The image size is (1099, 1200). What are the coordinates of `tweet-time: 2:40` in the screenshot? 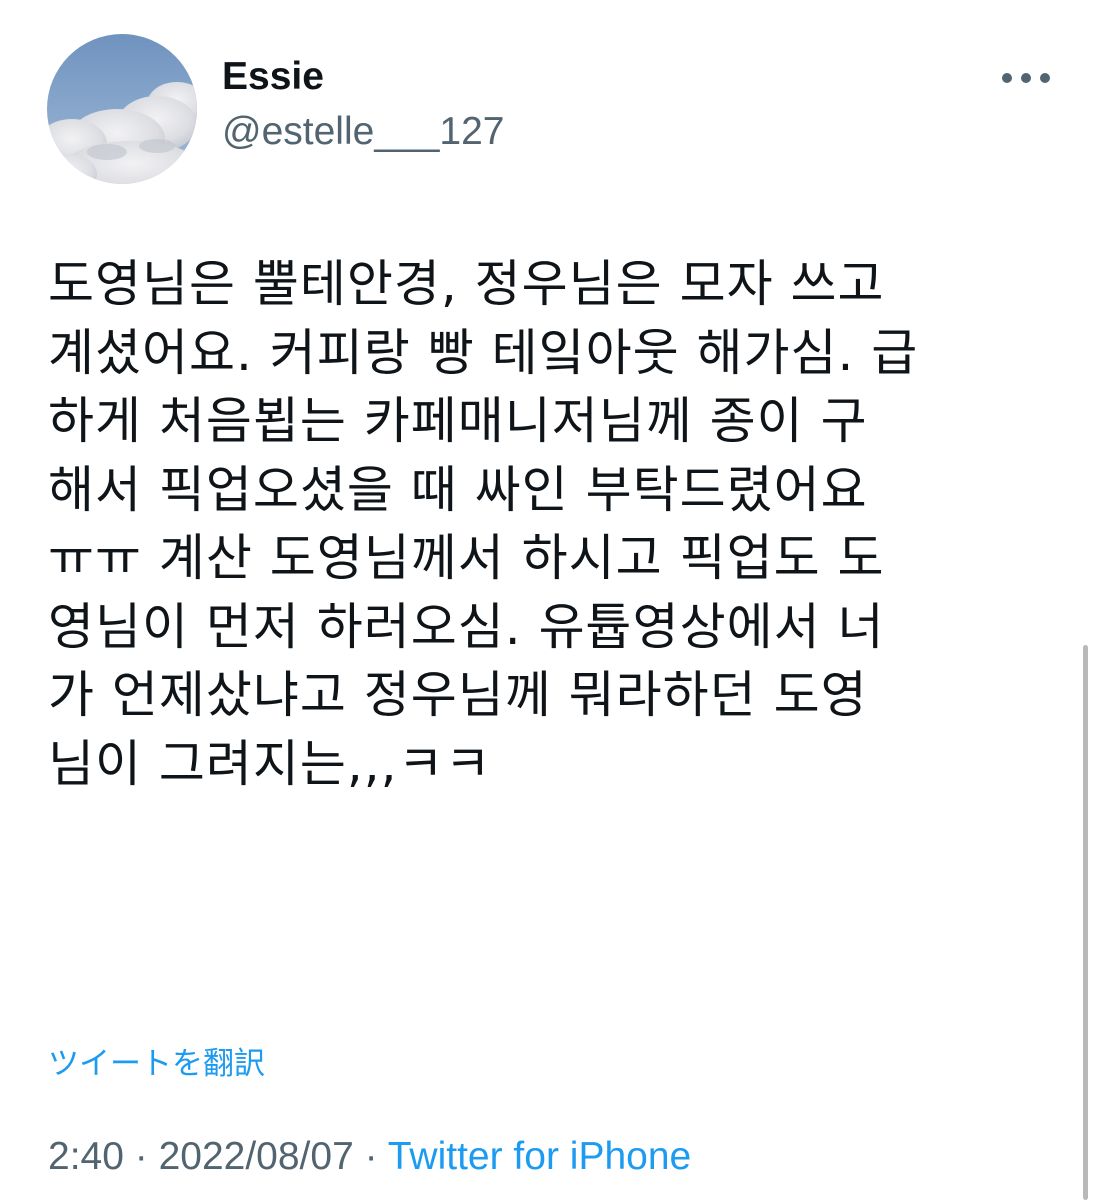 It's located at (86, 1156).